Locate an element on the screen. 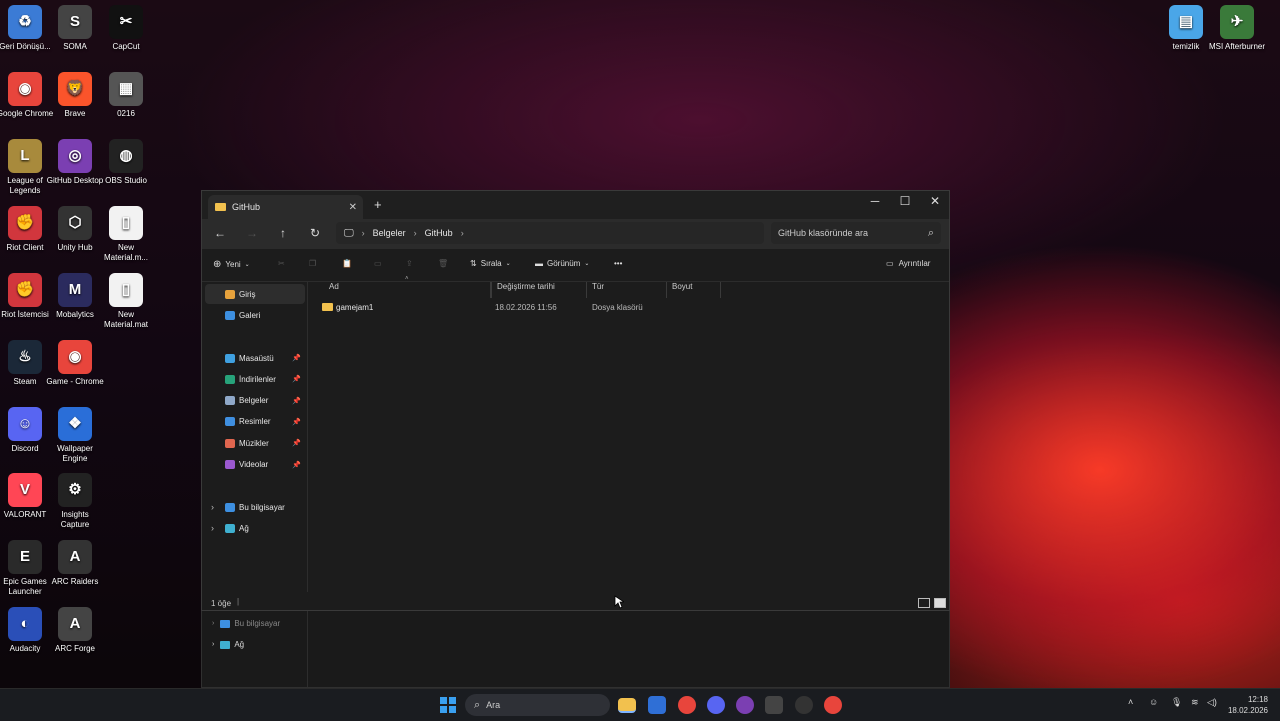 The height and width of the screenshot is (721, 1280). new-tab-button: + is located at coordinates (378, 204).